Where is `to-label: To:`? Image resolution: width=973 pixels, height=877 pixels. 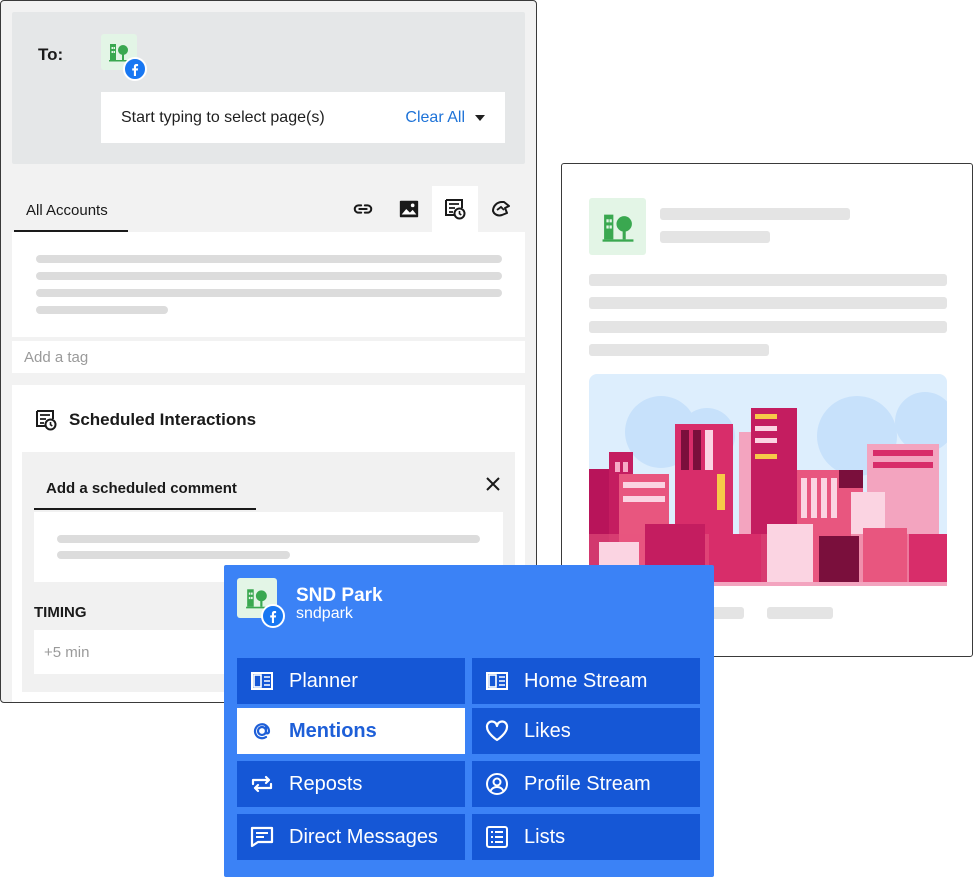
to-label: To: is located at coordinates (51, 54).